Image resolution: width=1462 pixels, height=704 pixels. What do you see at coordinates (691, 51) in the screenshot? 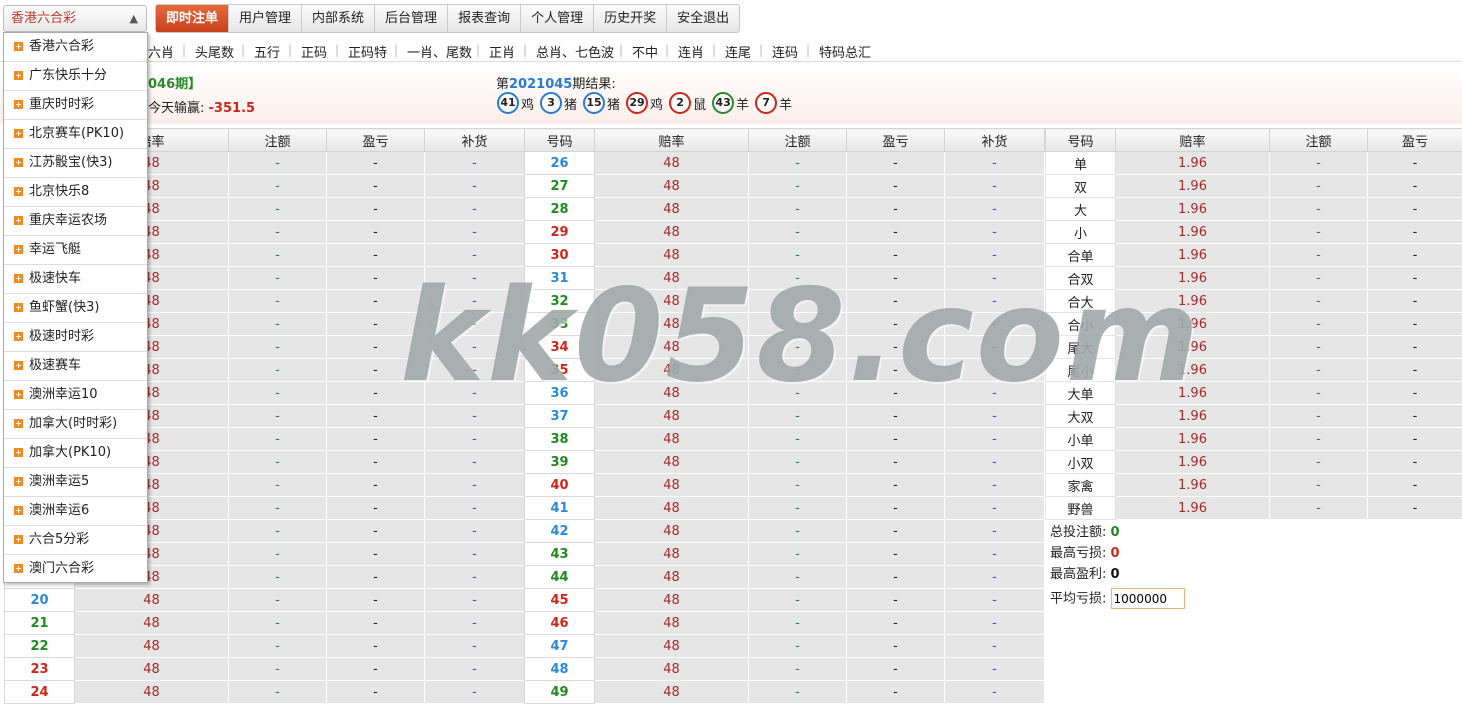
I see `subnav-item: 连肖` at bounding box center [691, 51].